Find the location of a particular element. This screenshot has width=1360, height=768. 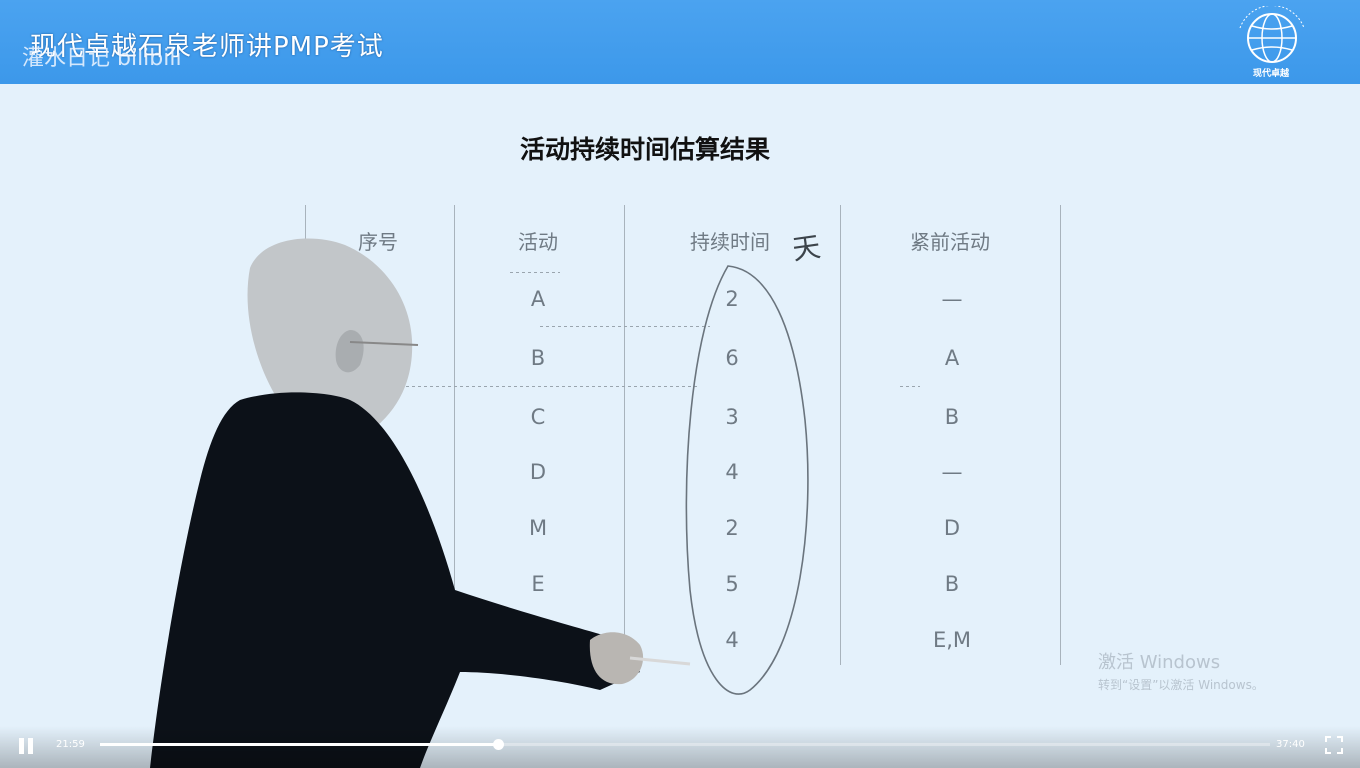

total-time: 37:40 is located at coordinates (1290, 744).